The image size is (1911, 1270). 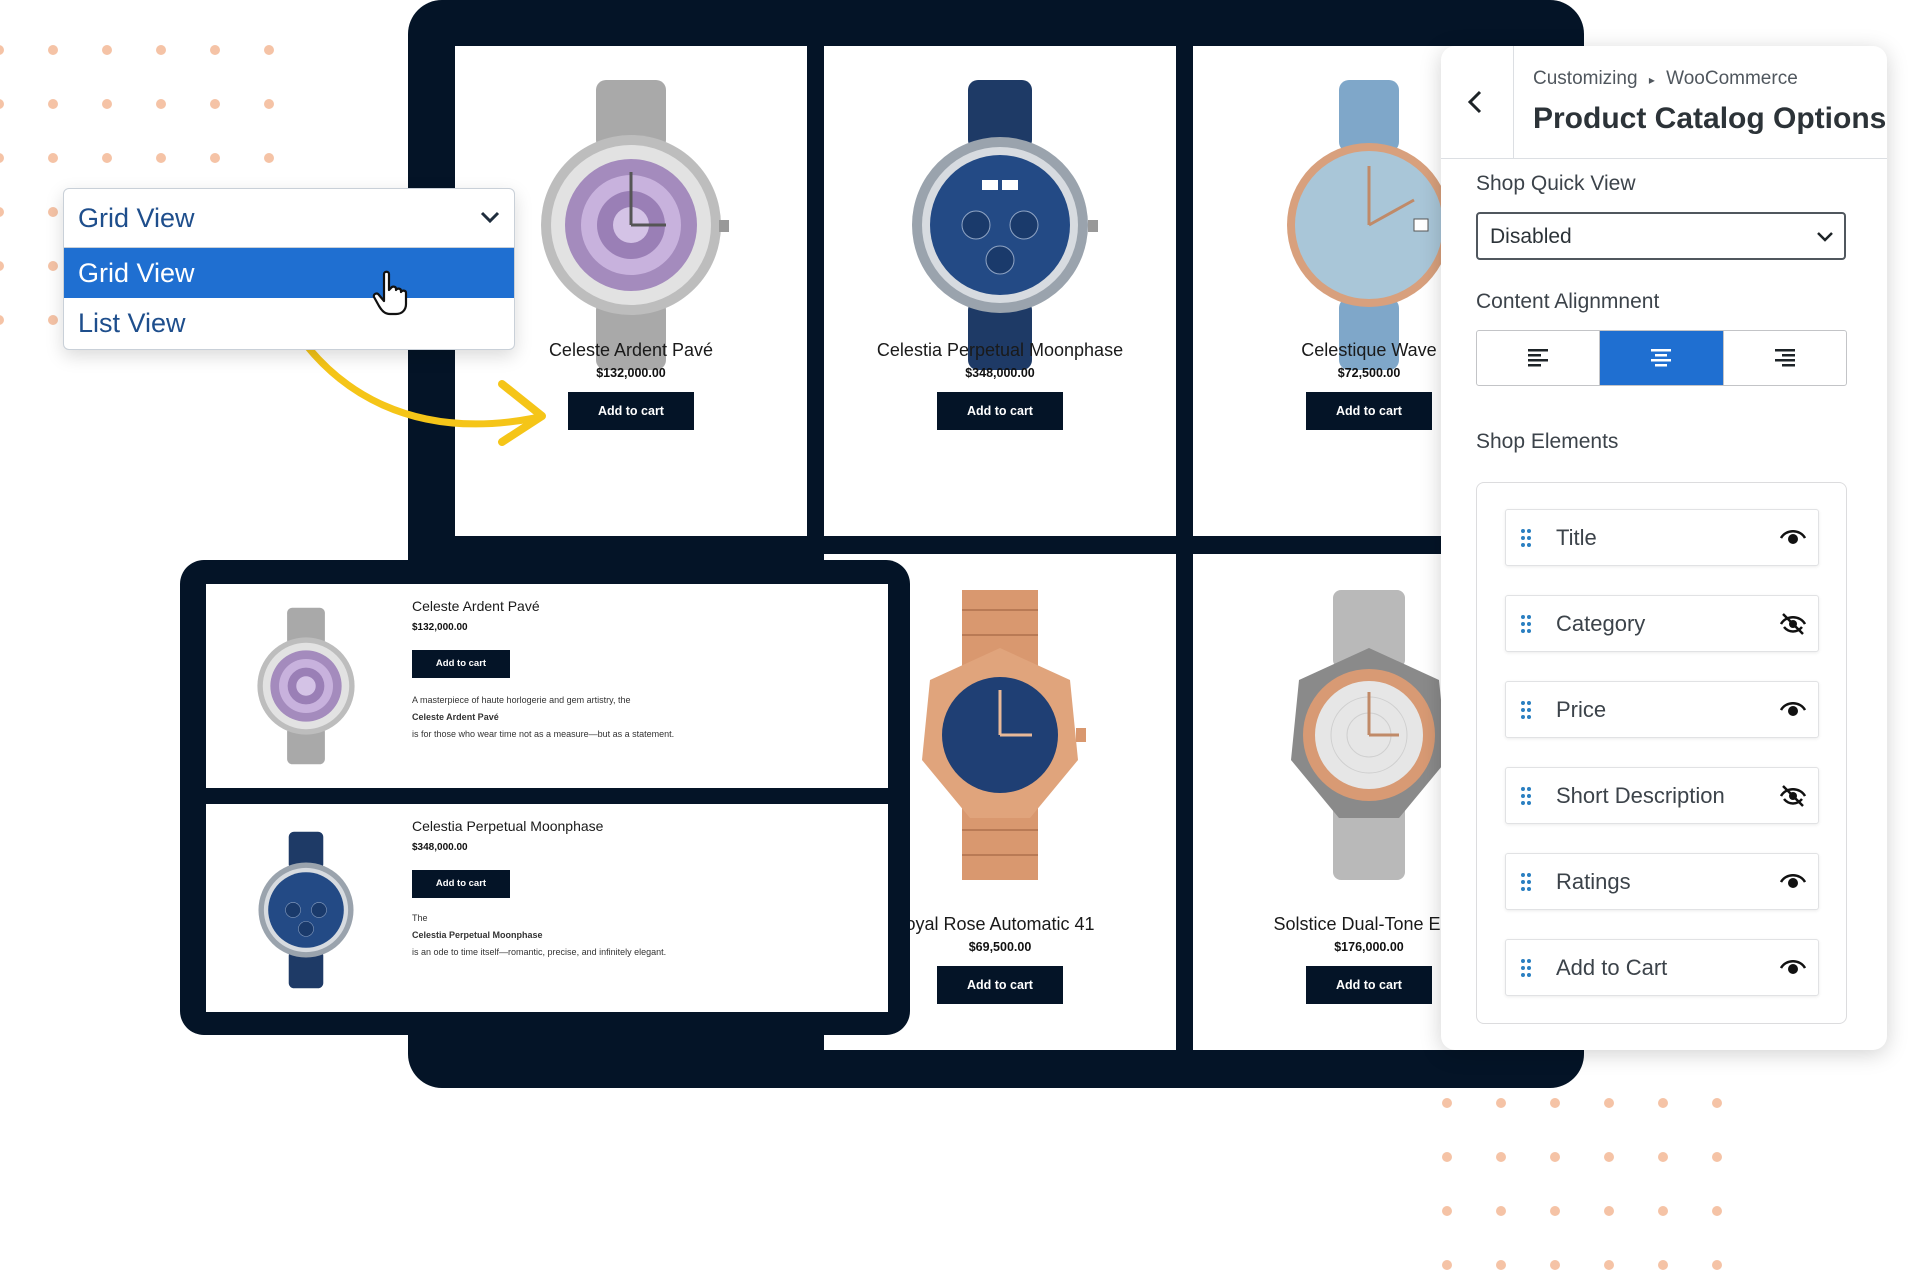 I want to click on element-item-ratings: Ratings, so click(x=1662, y=881).